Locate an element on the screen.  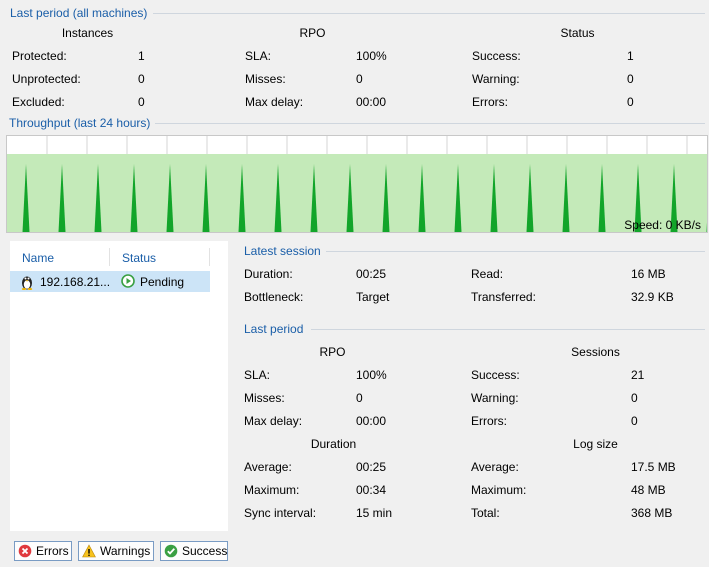
lp-errors-label: Errors: is located at coordinates (489, 421).